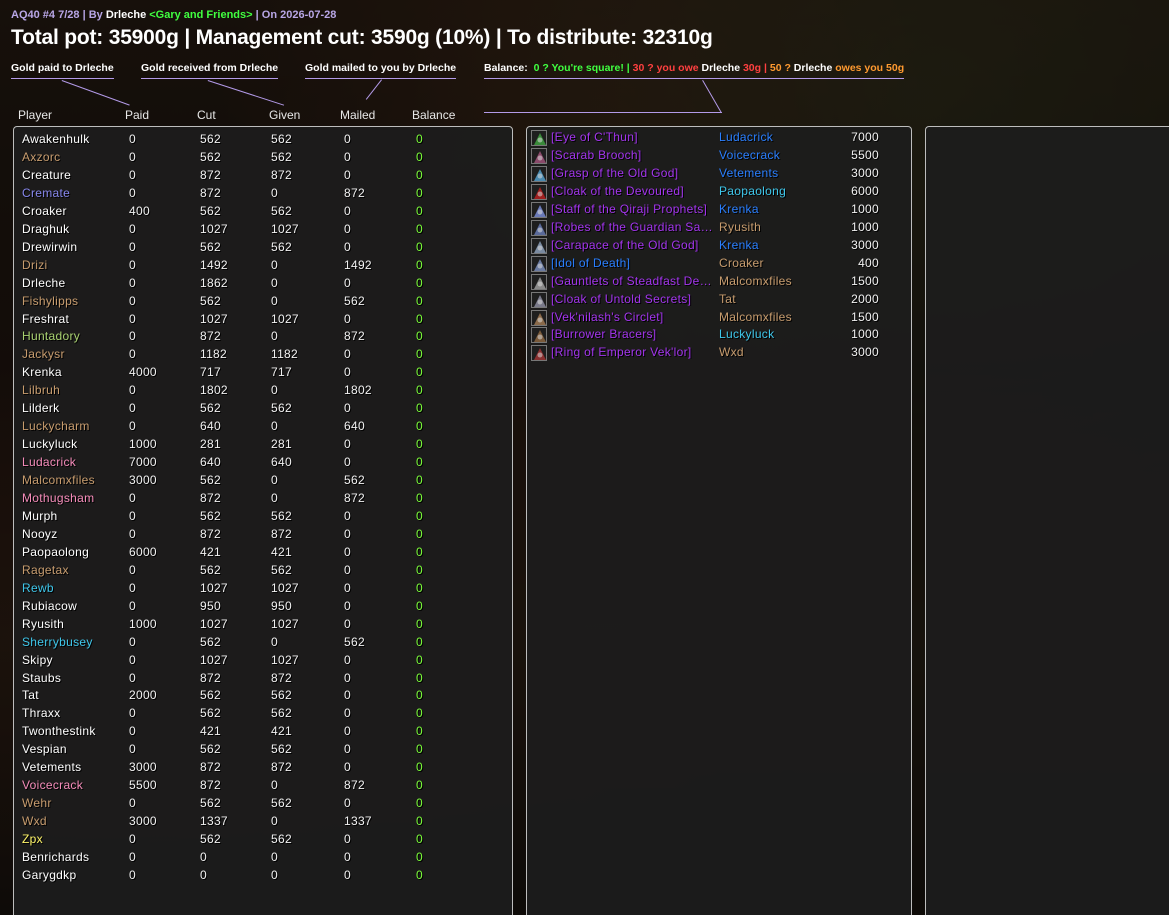  Describe the element at coordinates (44, 749) in the screenshot. I see `player-name: Vespian` at that location.